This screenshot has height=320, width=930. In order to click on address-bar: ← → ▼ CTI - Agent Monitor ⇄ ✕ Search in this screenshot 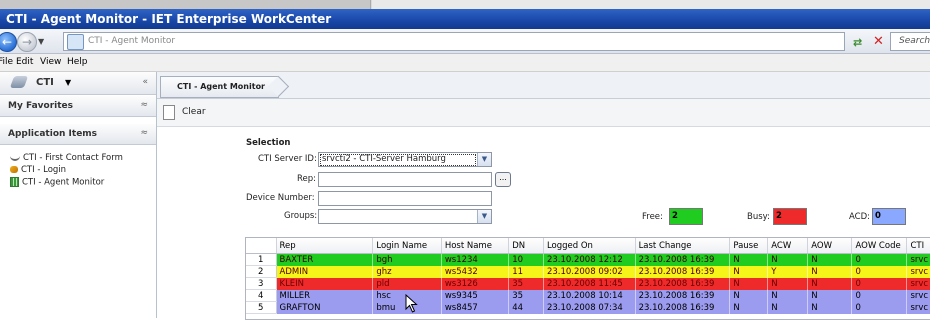, I will do `click(465, 41)`.